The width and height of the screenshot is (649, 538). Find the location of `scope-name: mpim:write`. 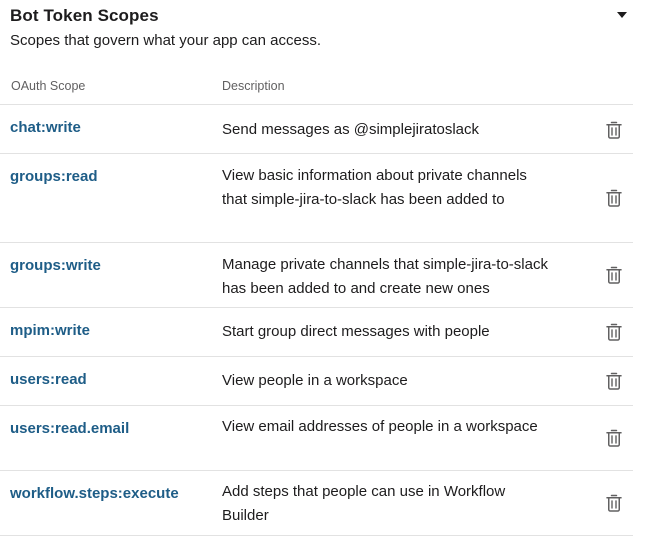

scope-name: mpim:write is located at coordinates (50, 330).